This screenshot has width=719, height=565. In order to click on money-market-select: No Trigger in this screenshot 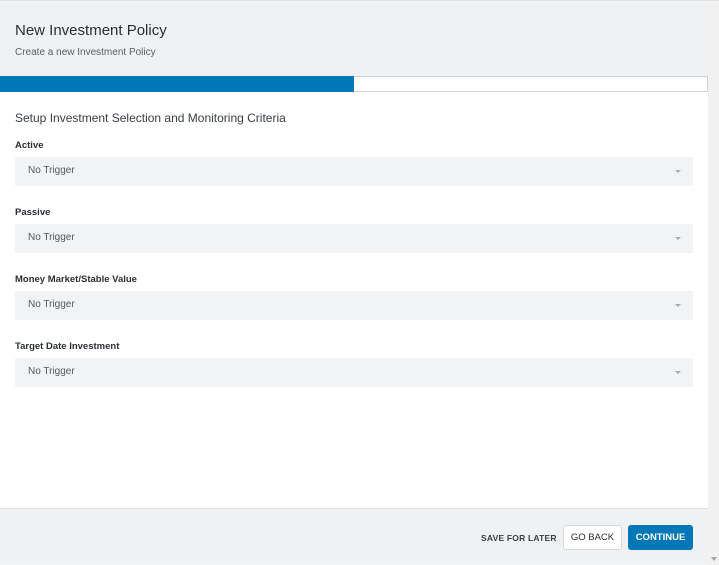, I will do `click(354, 305)`.